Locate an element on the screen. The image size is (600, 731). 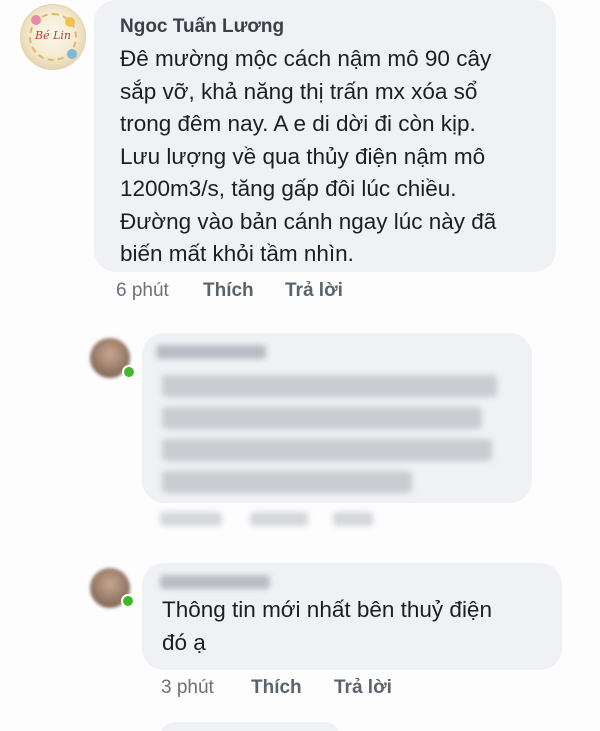
blurred-like-link is located at coordinates (279, 519).